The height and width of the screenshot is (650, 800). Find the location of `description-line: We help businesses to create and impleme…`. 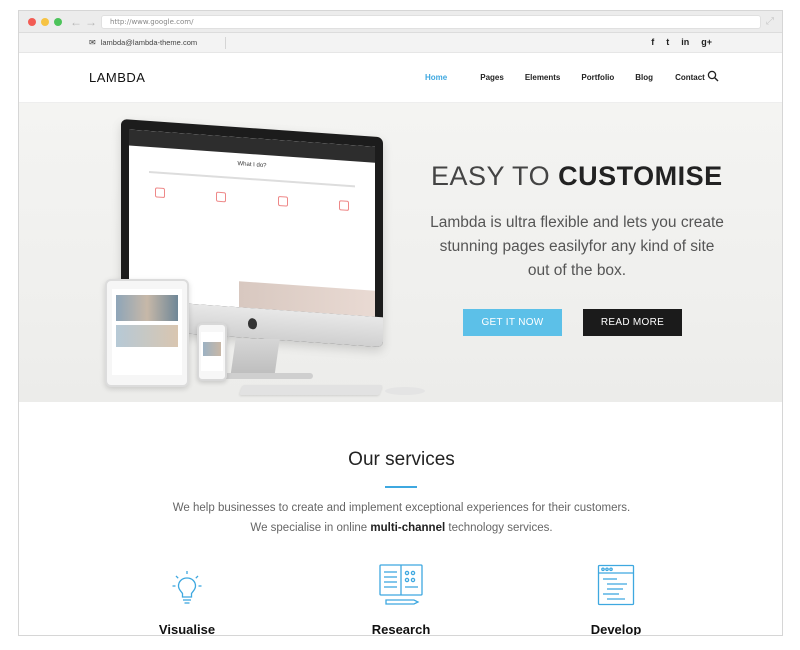

description-line: We help businesses to create and impleme… is located at coordinates (401, 508).